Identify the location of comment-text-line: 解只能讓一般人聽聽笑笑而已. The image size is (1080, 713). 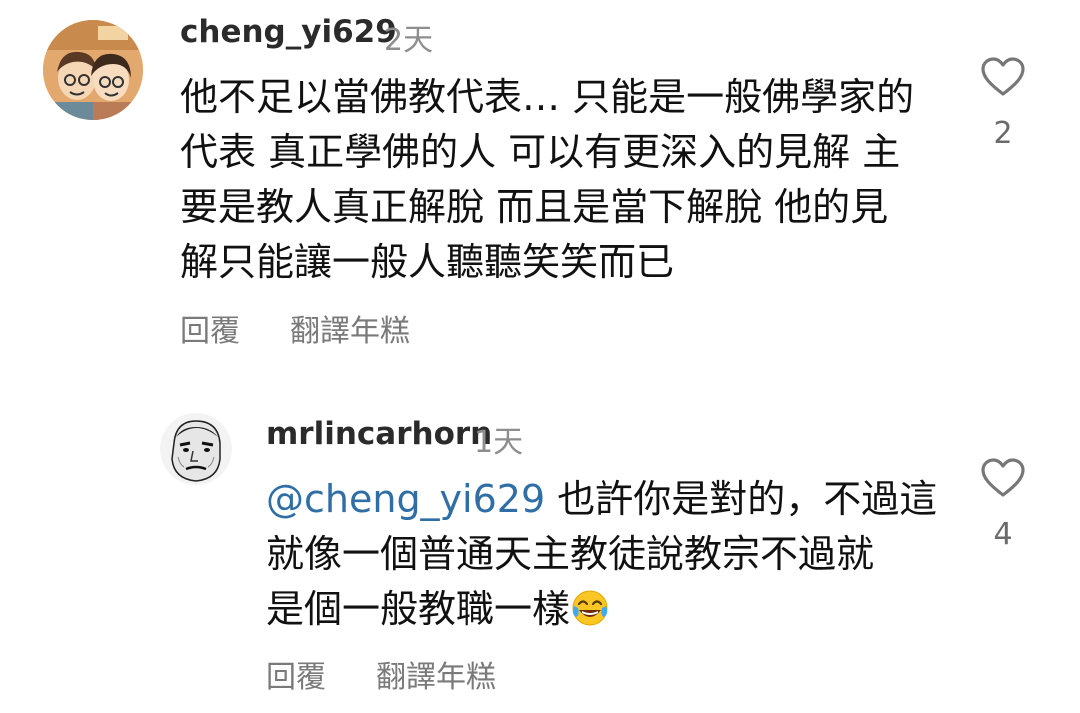
(427, 262).